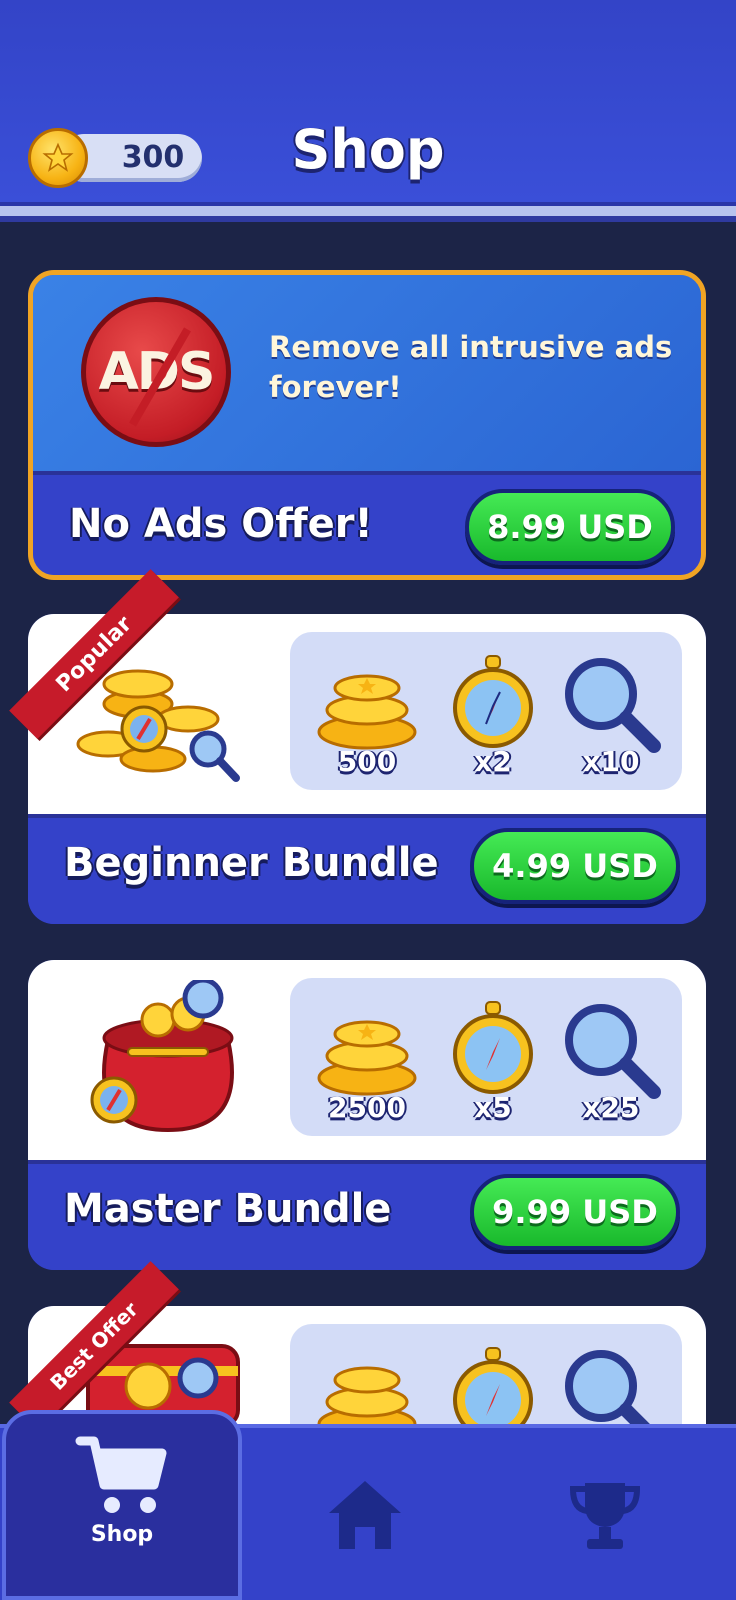 This screenshot has height=1600, width=736. What do you see at coordinates (570, 527) in the screenshot?
I see `no-ads-buy-button: 8.99 USD` at bounding box center [570, 527].